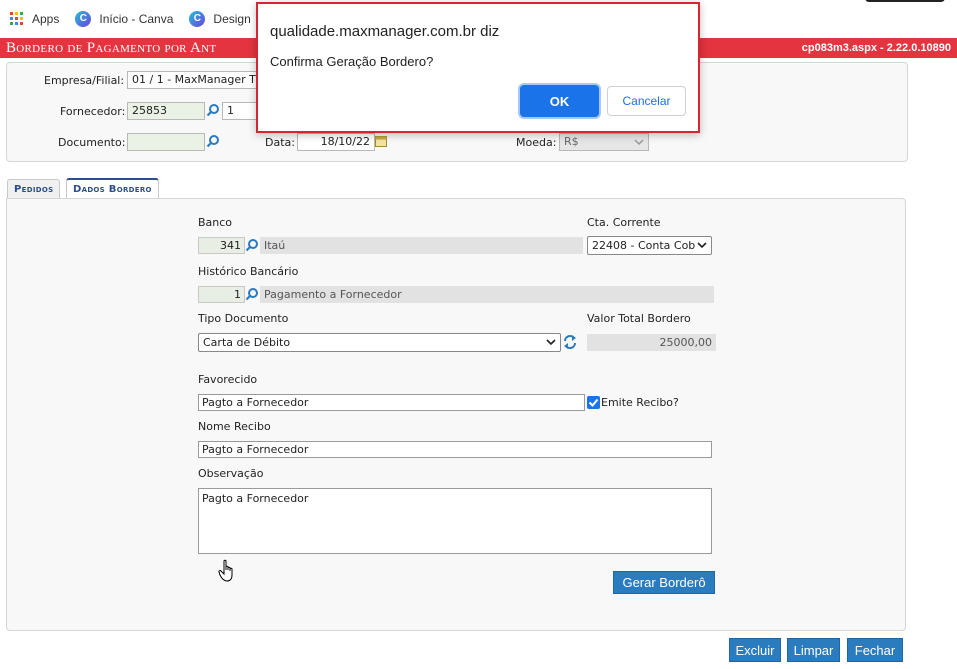 Image resolution: width=957 pixels, height=669 pixels. What do you see at coordinates (604, 142) in the screenshot?
I see `moeda-select: R$` at bounding box center [604, 142].